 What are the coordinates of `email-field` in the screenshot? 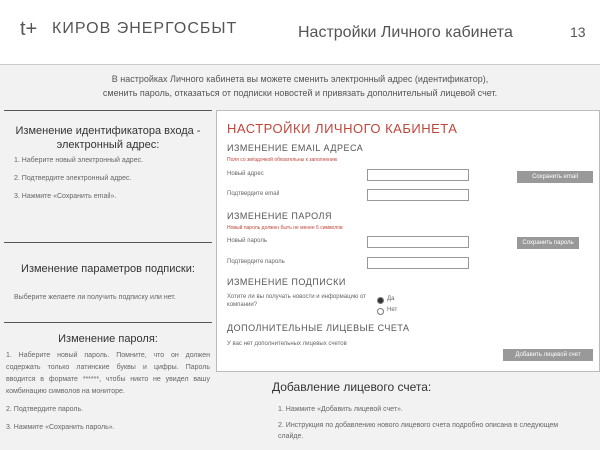 It's located at (418, 175).